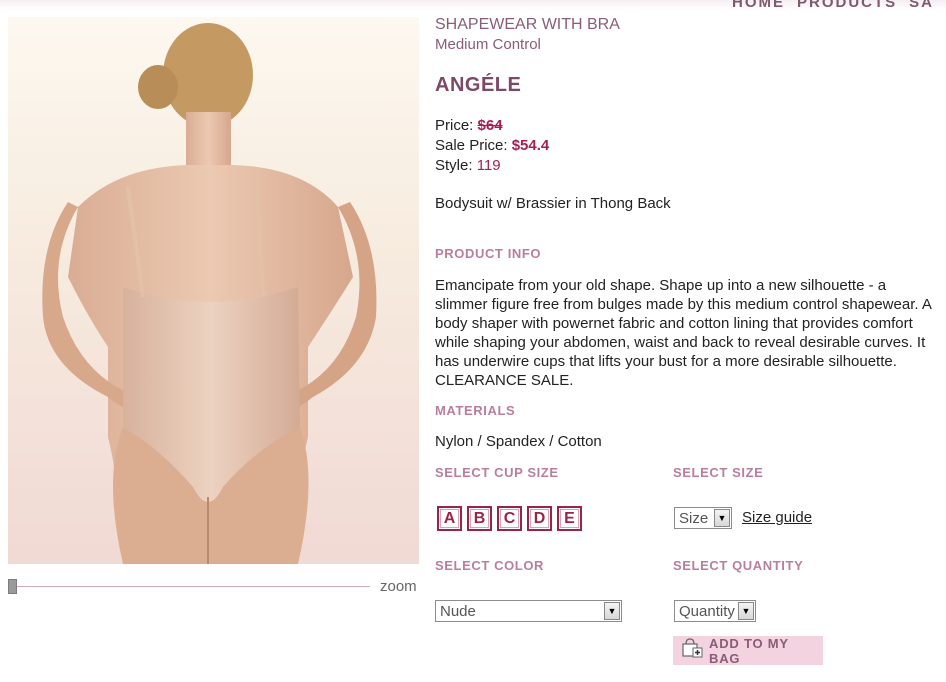  What do you see at coordinates (497, 472) in the screenshot?
I see `cup-size-heading: SELECT CUP SIZE` at bounding box center [497, 472].